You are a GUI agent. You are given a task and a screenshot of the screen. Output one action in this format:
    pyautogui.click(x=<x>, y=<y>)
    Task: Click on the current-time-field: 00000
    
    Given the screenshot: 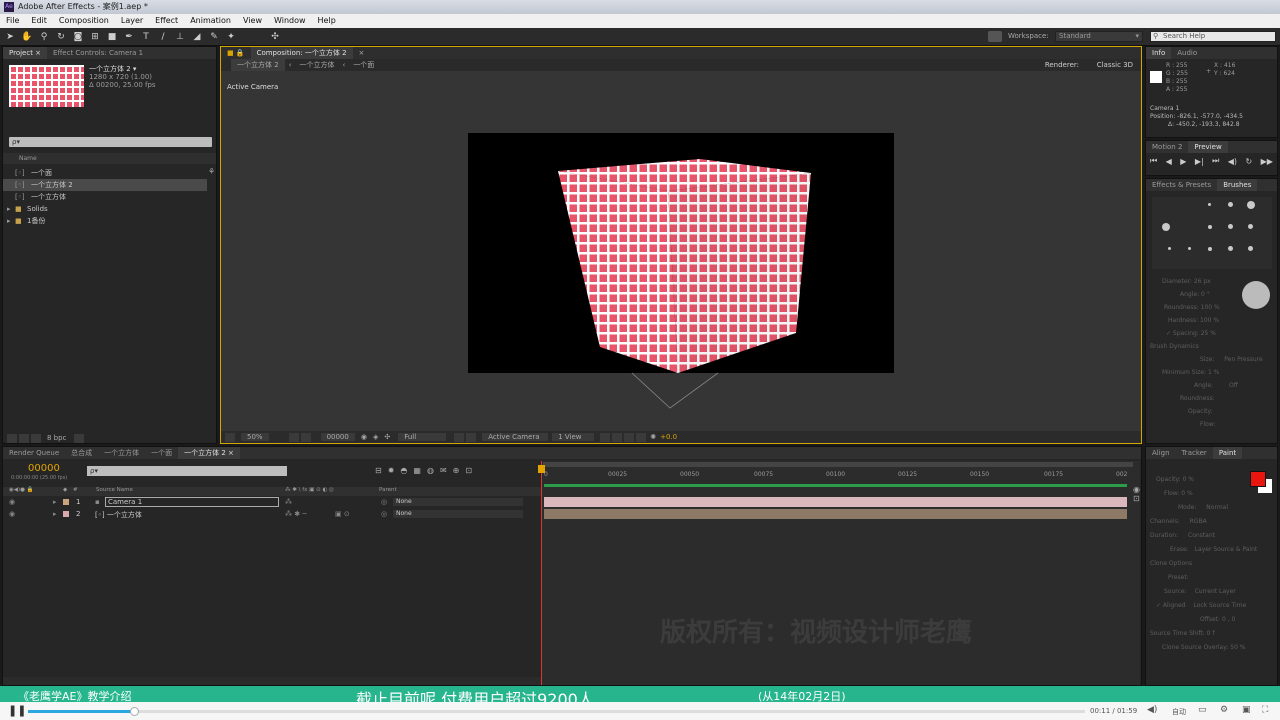 What is the action you would take?
    pyautogui.click(x=337, y=437)
    